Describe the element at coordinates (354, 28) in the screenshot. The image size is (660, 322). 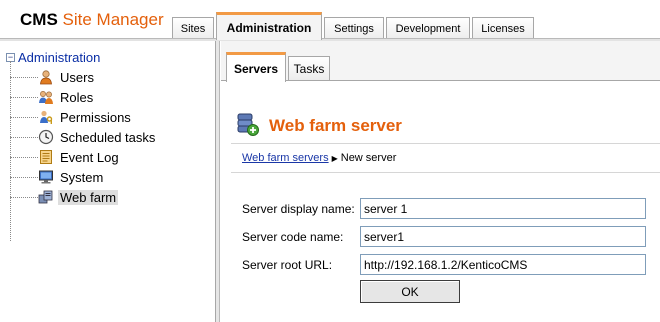
I see `tab-settings: Settings` at that location.